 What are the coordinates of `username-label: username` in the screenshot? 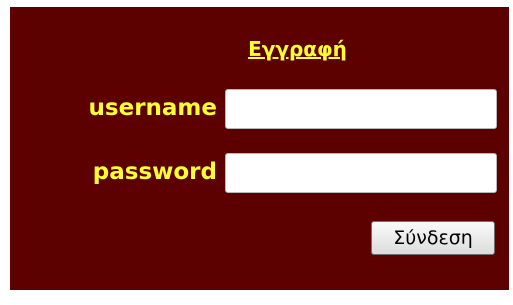 It's located at (152, 108).